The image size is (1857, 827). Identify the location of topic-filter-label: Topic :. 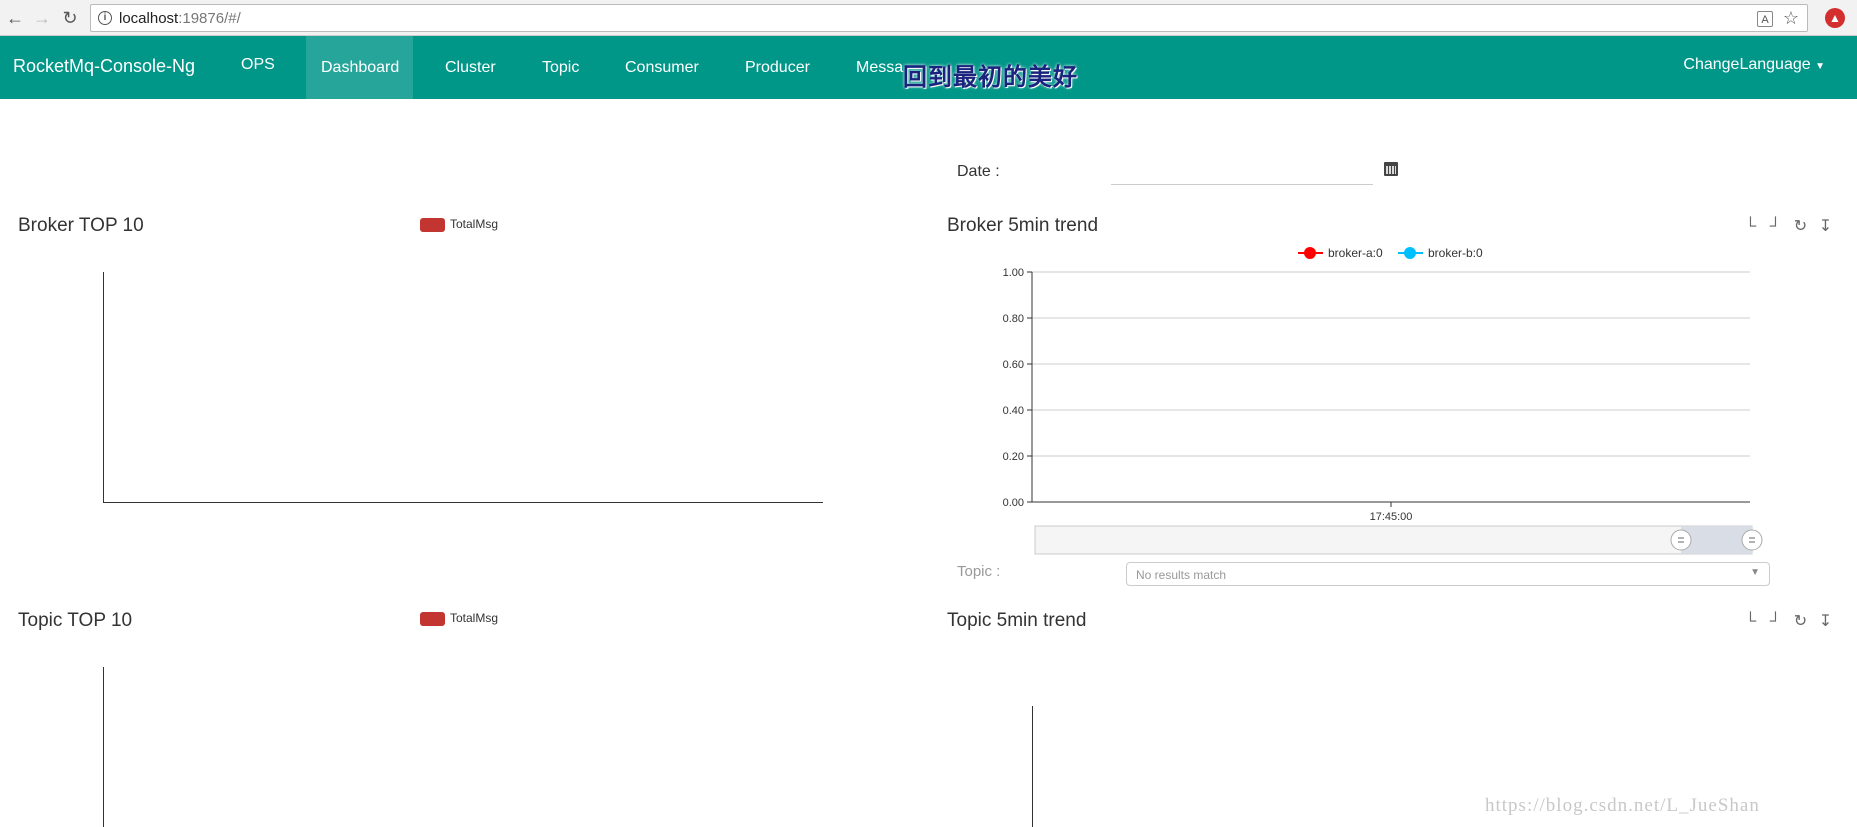
(979, 571).